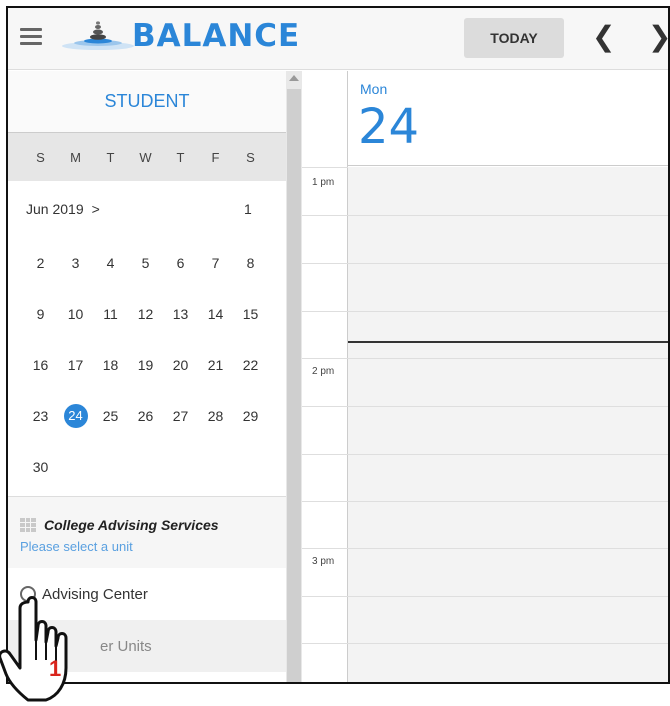  What do you see at coordinates (216, 36) in the screenshot?
I see `brand-name: BALANCE` at bounding box center [216, 36].